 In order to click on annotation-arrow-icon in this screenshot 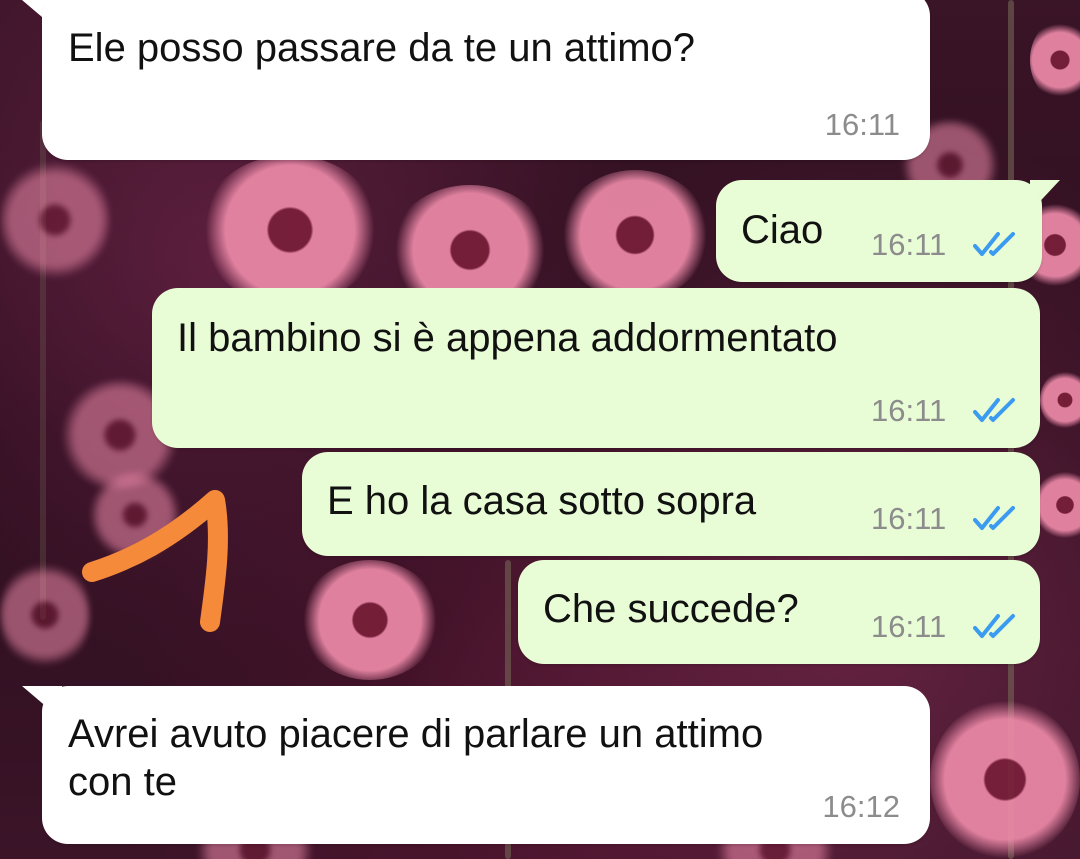, I will do `click(155, 561)`.